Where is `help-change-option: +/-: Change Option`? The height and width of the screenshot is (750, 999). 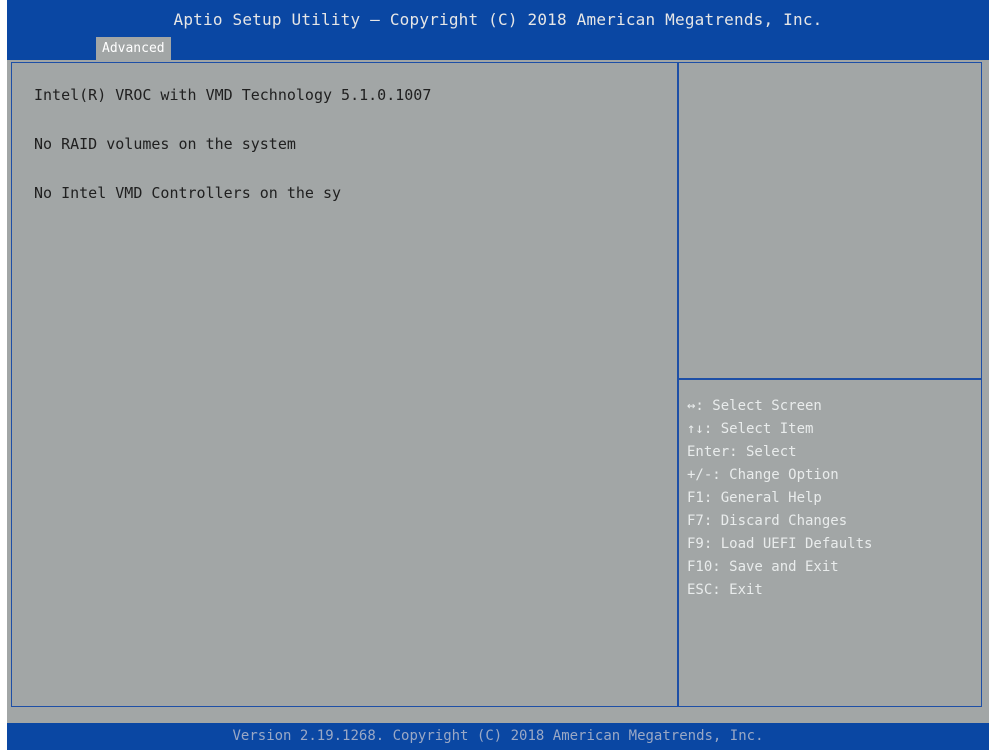 help-change-option: +/-: Change Option is located at coordinates (763, 475).